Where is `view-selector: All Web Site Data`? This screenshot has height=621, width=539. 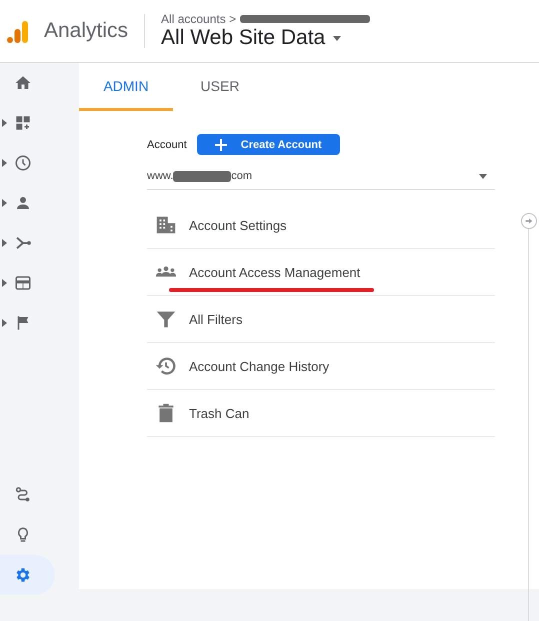 view-selector: All Web Site Data is located at coordinates (265, 38).